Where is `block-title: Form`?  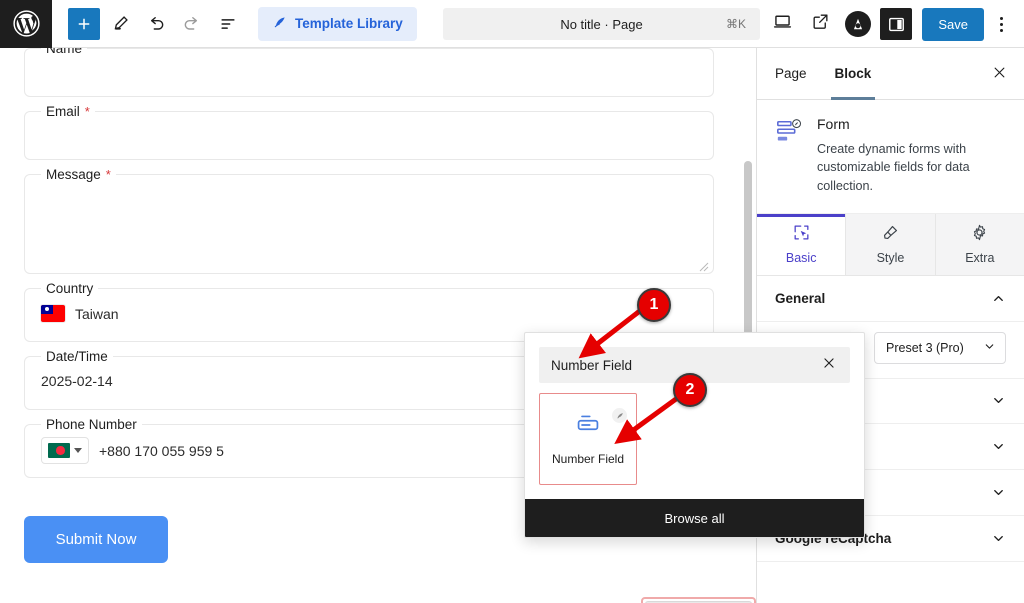 block-title: Form is located at coordinates (833, 124).